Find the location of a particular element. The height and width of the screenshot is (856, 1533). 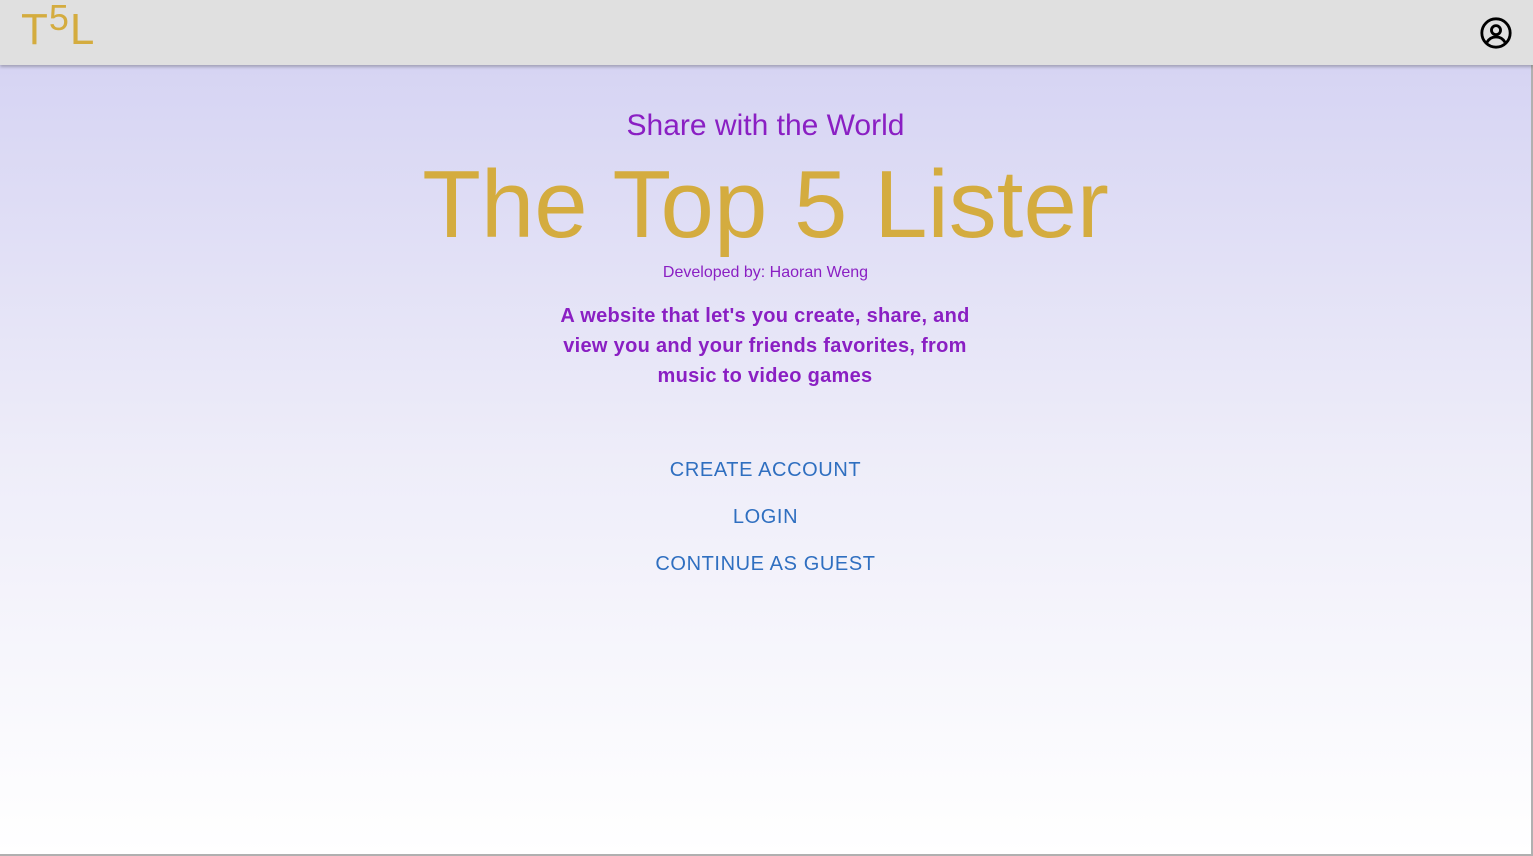

login-button: LOGIN is located at coordinates (765, 517).